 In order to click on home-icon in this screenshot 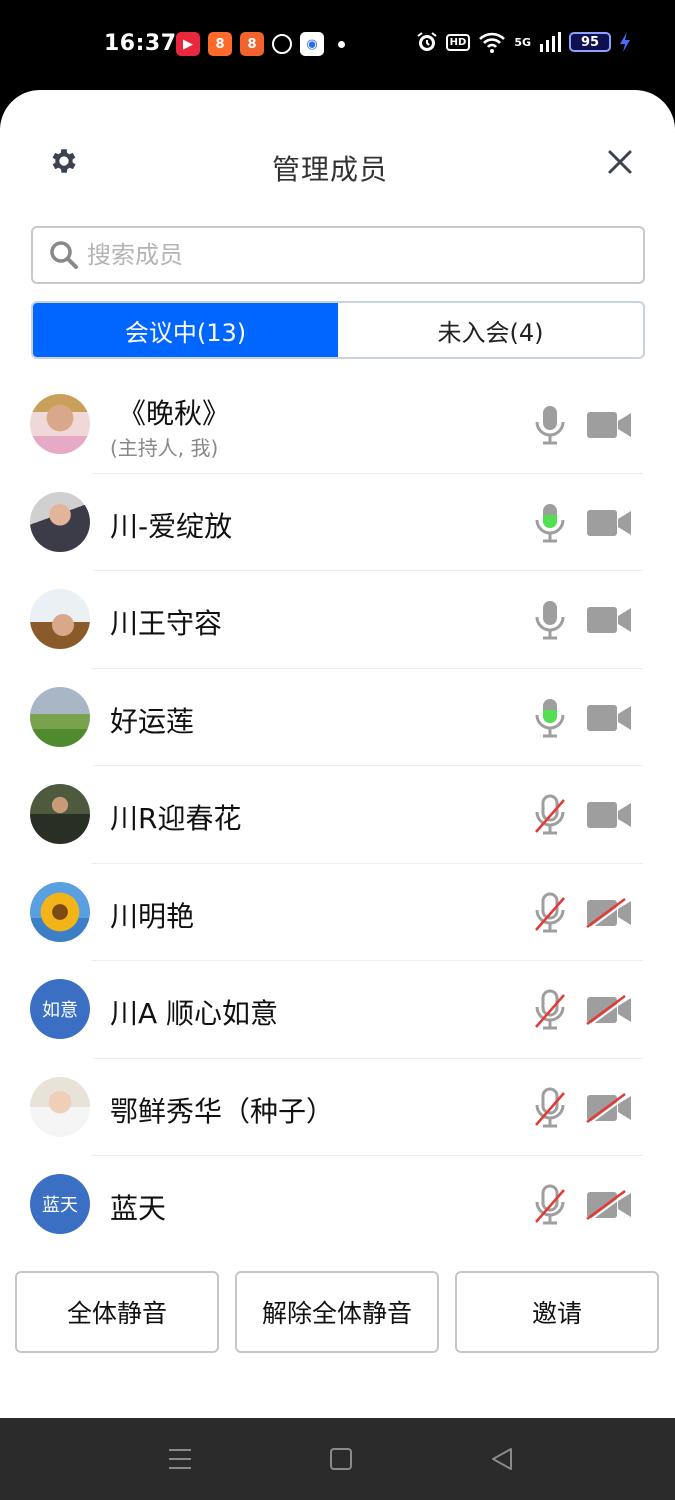, I will do `click(341, 1459)`.